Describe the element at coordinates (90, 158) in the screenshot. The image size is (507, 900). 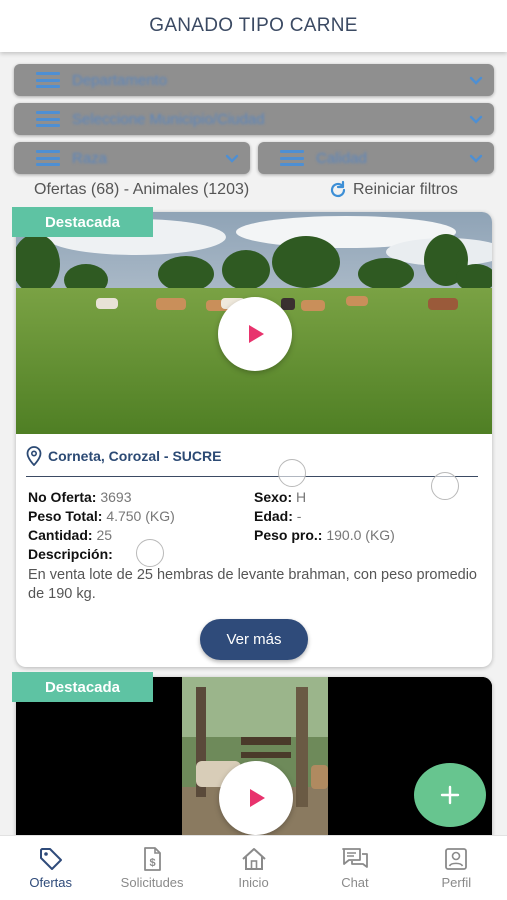
I see `breed-filter-label: Raza` at that location.